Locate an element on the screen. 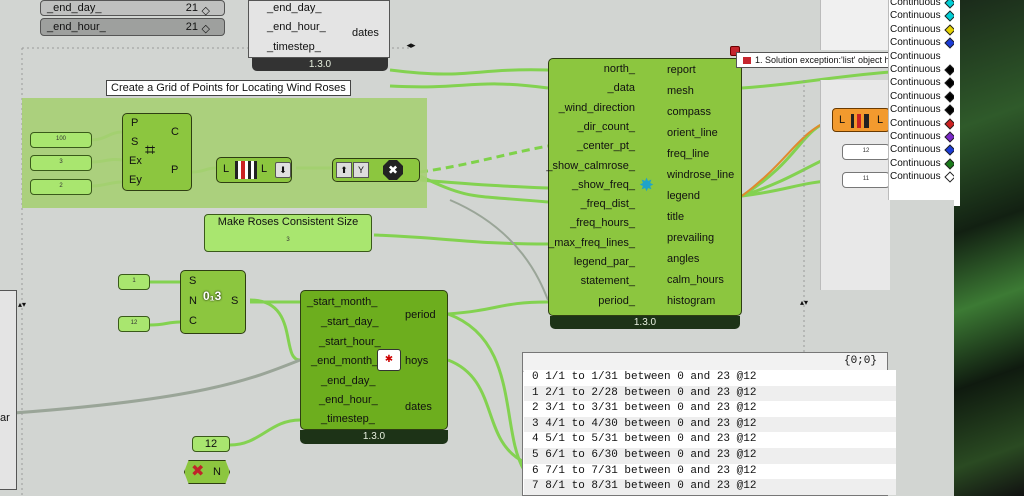 The width and height of the screenshot is (1024, 496). slider-diamond-icon: ◇ is located at coordinates (205, 29).